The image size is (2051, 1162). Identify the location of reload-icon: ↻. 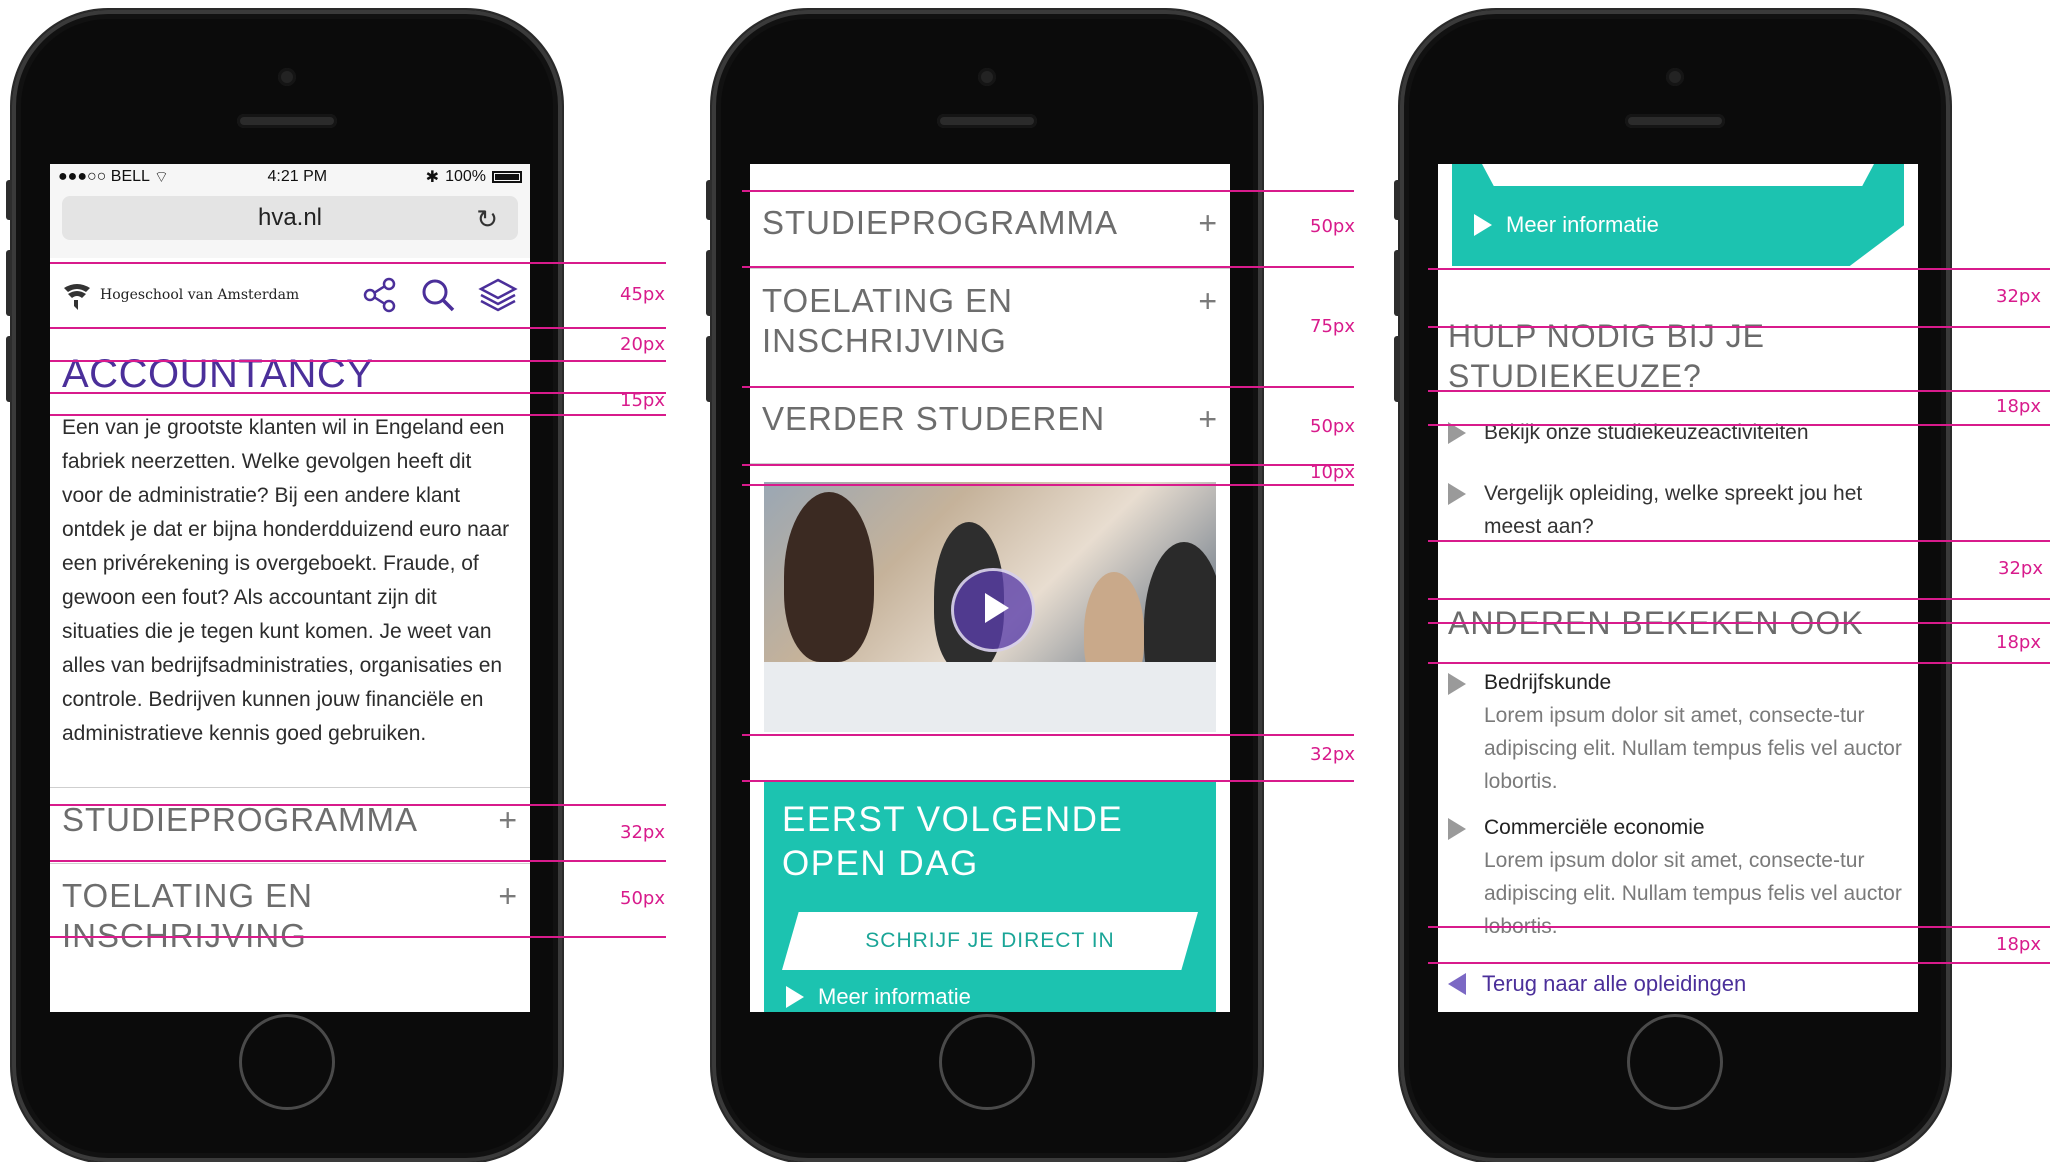
(487, 219).